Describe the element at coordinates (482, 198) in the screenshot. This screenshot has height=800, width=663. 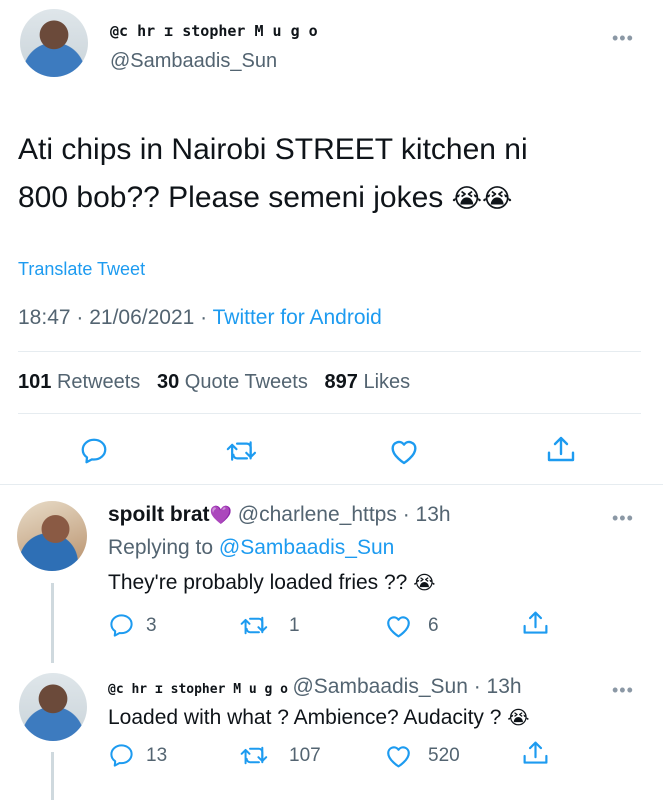
I see `crying-emoji: 😭😭` at that location.